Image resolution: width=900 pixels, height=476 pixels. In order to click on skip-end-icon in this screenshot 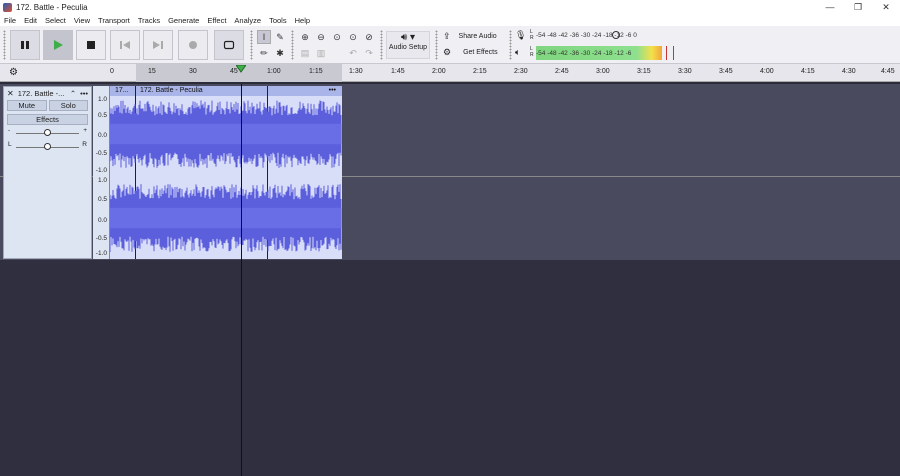, I will do `click(158, 45)`.